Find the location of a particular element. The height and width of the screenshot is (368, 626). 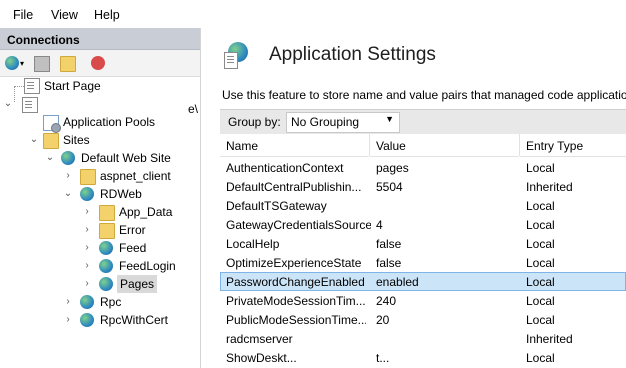

table-row: DefaultTSGateway Local is located at coordinates (423, 205).